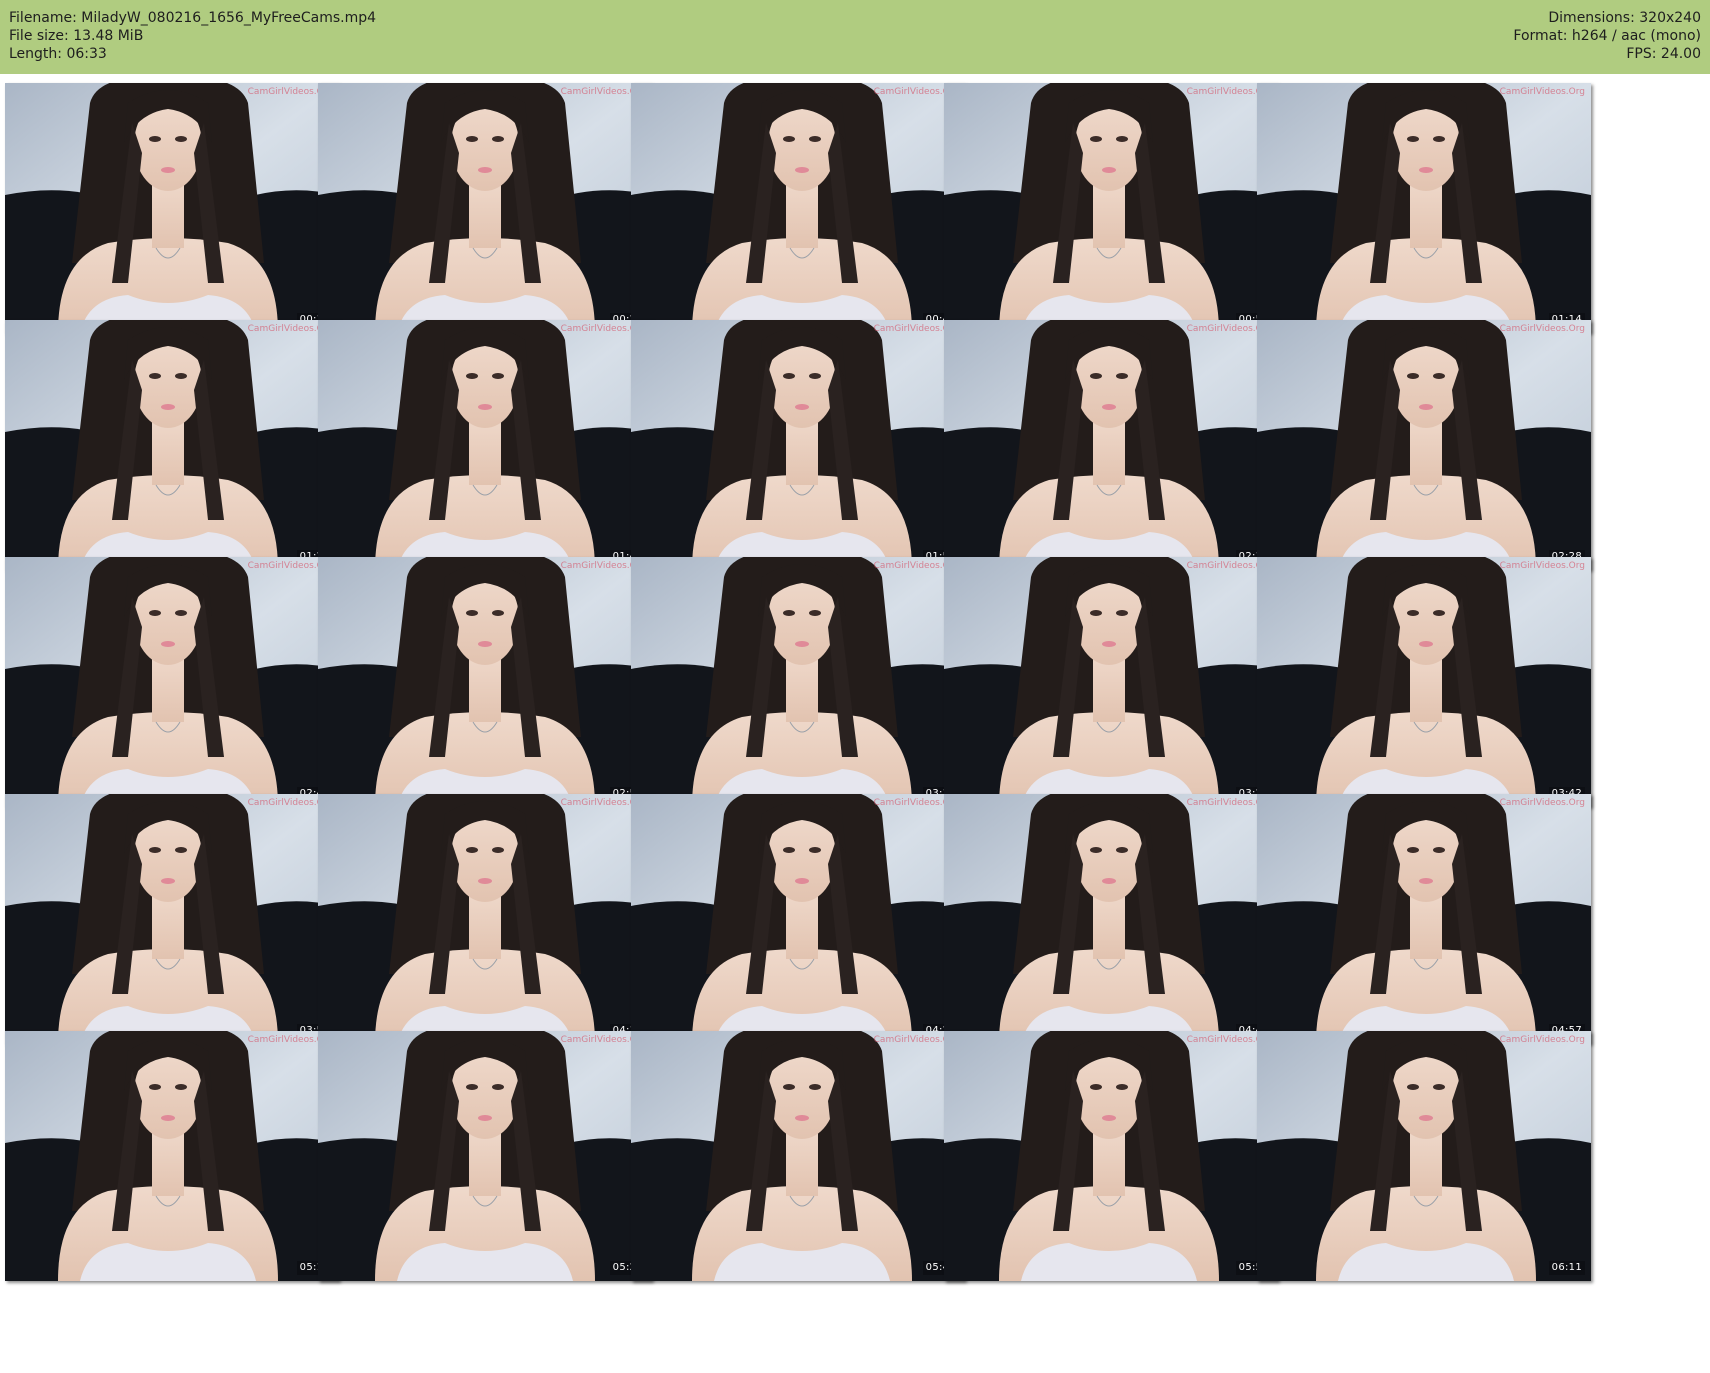 This screenshot has width=1710, height=1373. I want to click on thumbnail: CamGirlVideos.Org00:59, so click(1111, 208).